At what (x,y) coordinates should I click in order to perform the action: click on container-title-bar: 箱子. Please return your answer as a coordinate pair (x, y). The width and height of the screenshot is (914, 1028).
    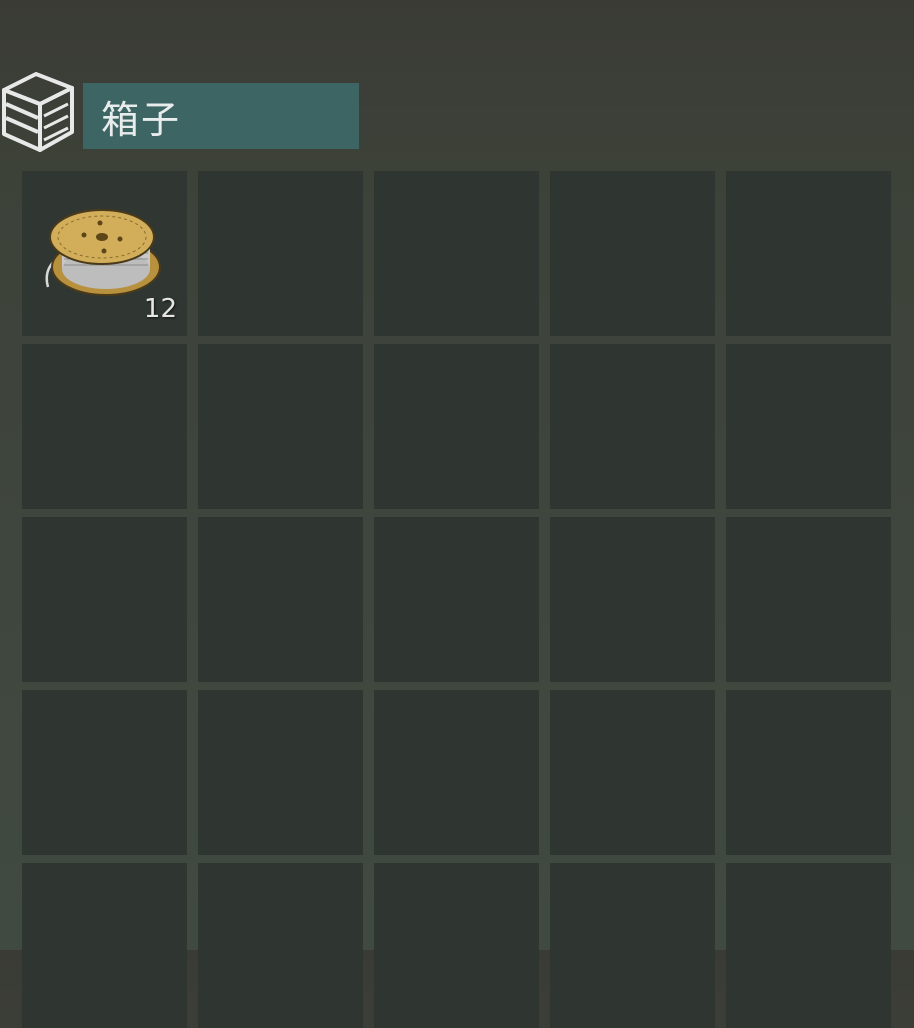
    Looking at the image, I should click on (221, 116).